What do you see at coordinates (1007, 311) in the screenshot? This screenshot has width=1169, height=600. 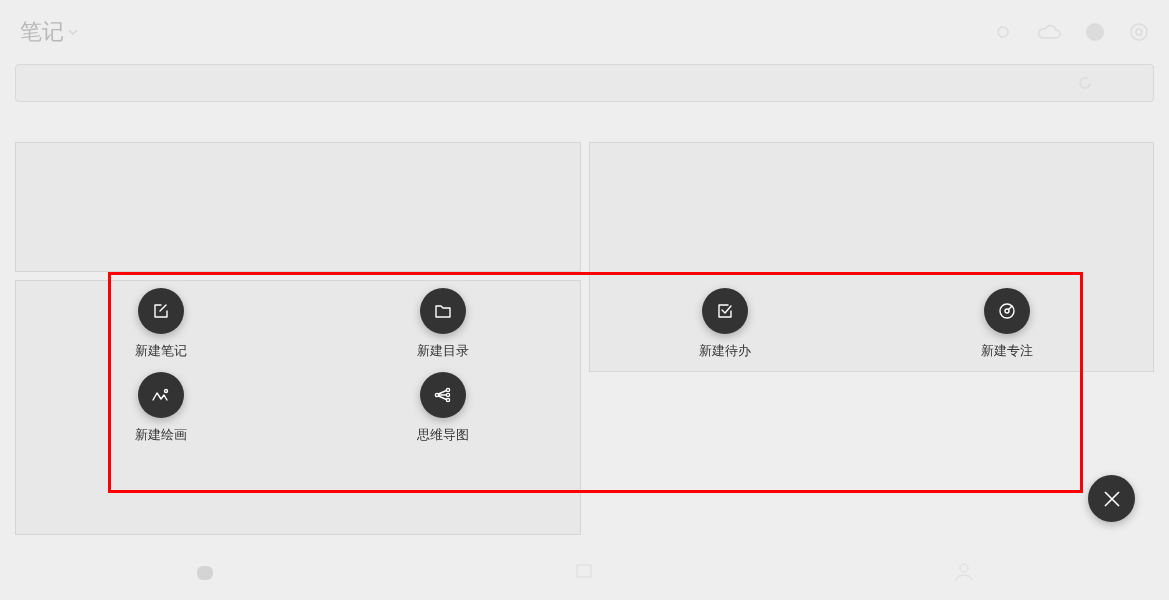 I see `target-icon` at bounding box center [1007, 311].